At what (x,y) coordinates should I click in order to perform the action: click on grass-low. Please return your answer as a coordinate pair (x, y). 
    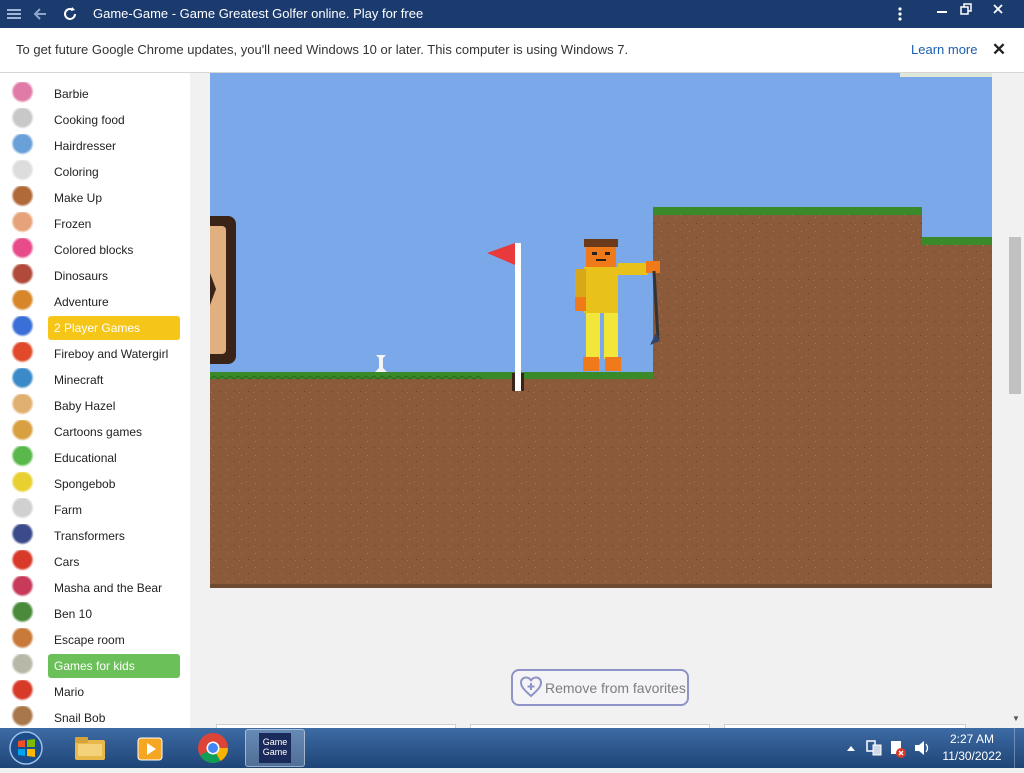
    Looking at the image, I should click on (431, 375).